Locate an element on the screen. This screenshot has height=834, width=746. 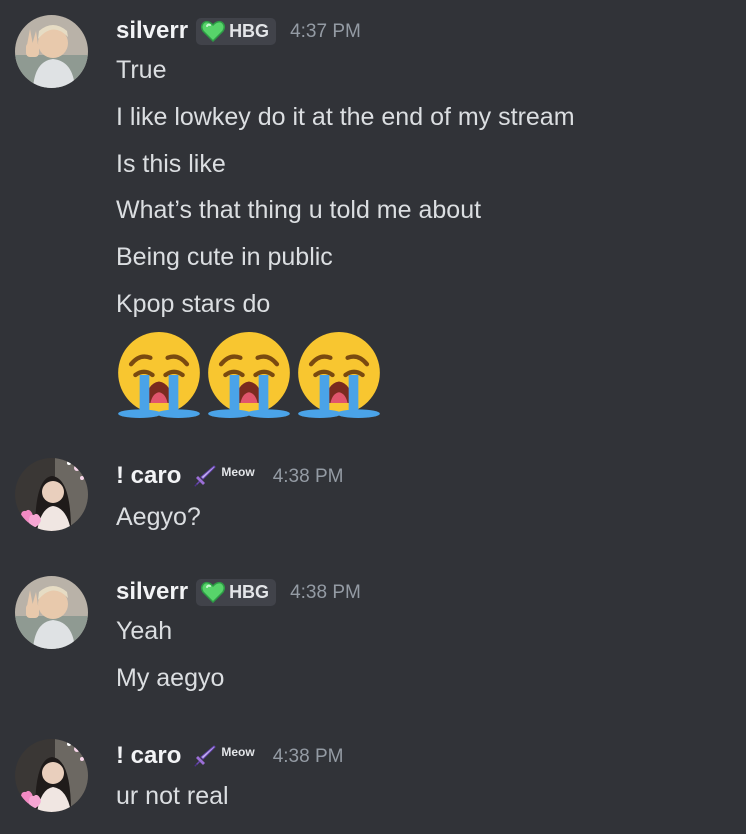
message-text: Is this like is located at coordinates (171, 164).